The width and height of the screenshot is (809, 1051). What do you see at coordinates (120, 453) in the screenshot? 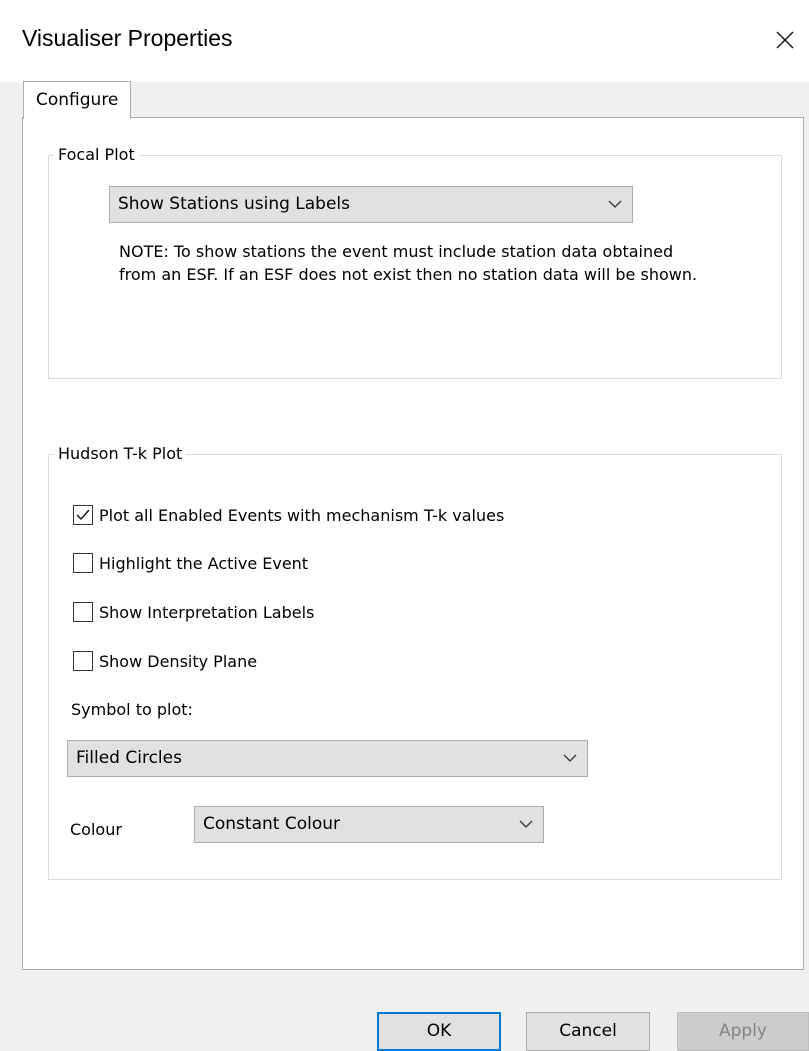
I see `hudson-plot-group-label: Hudson T-k Plot` at bounding box center [120, 453].